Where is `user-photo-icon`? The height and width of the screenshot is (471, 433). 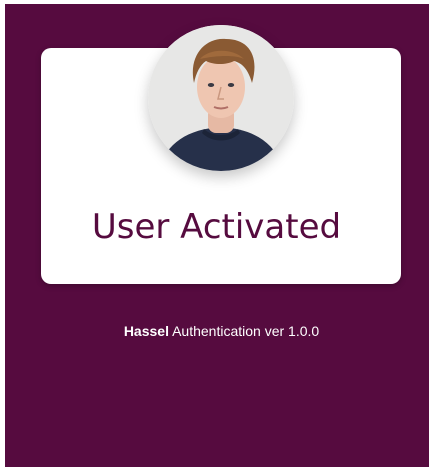 user-photo-icon is located at coordinates (221, 98).